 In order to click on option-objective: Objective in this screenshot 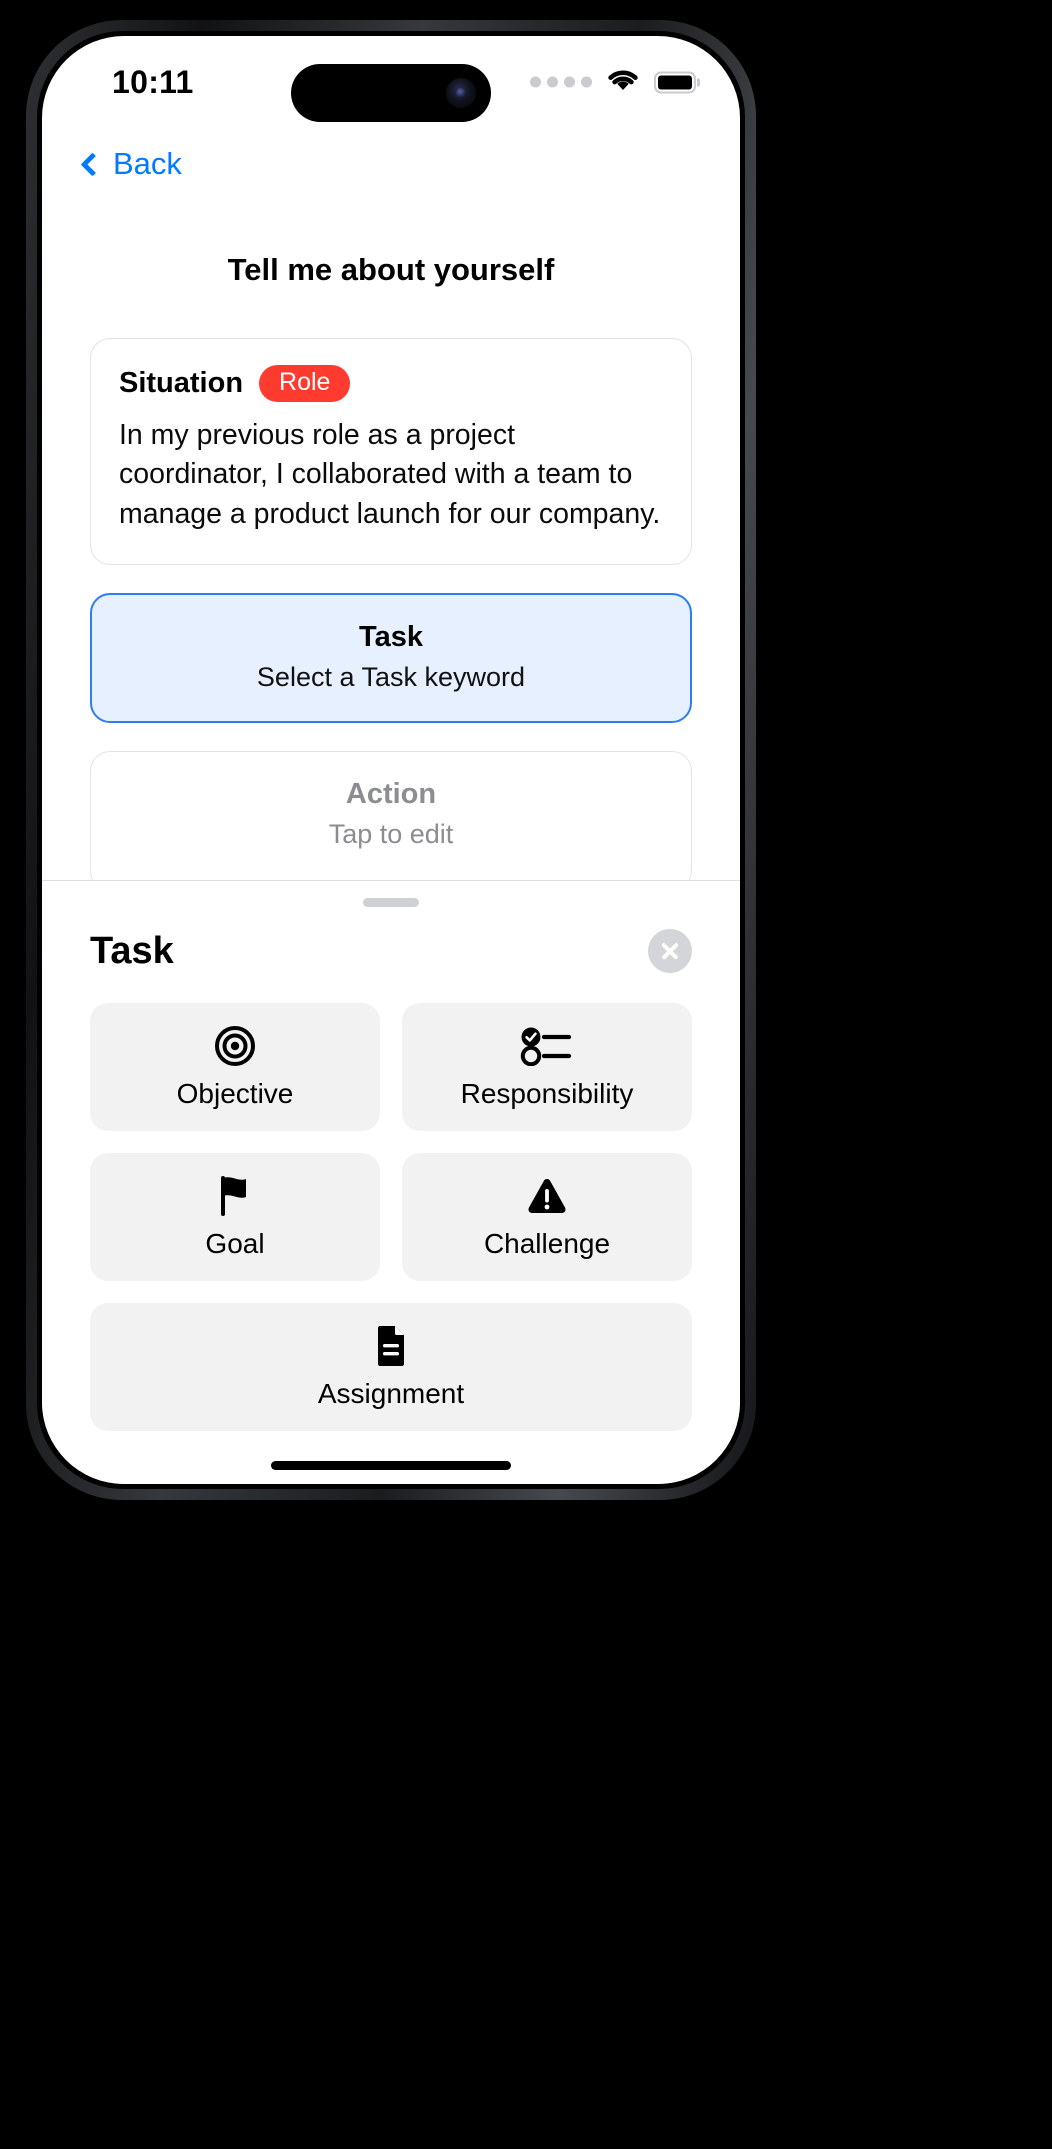, I will do `click(235, 1067)`.